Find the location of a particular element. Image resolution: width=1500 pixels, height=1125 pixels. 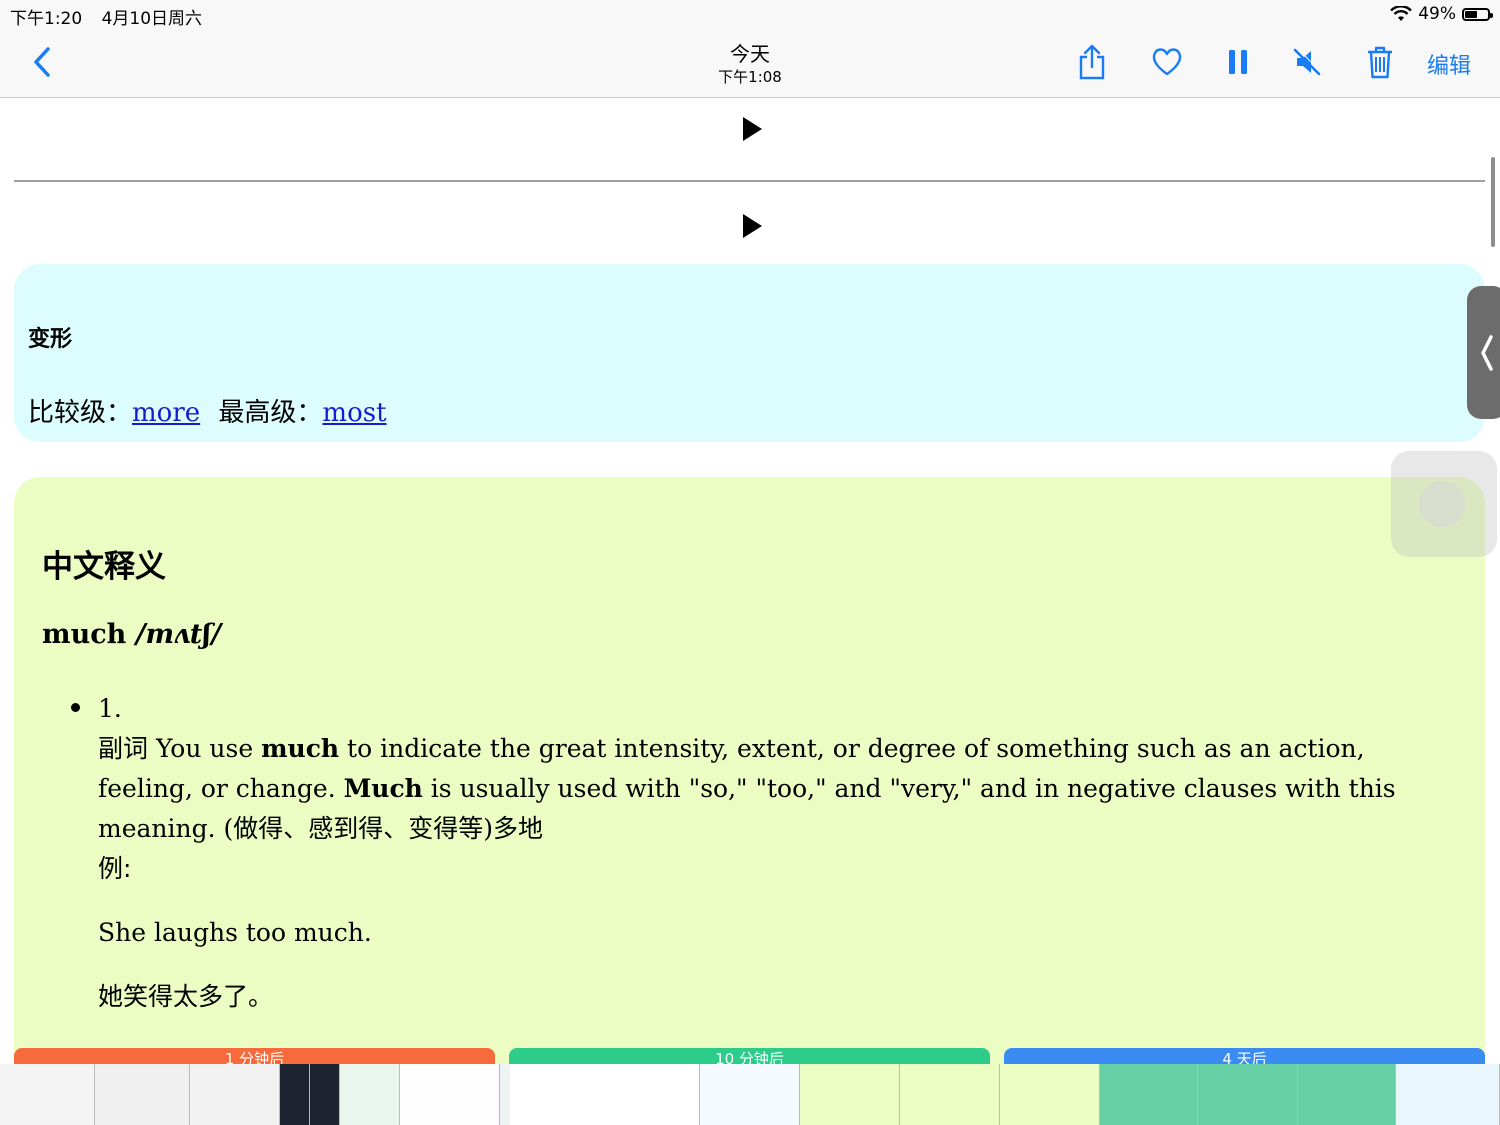

trash-icon is located at coordinates (1380, 62).